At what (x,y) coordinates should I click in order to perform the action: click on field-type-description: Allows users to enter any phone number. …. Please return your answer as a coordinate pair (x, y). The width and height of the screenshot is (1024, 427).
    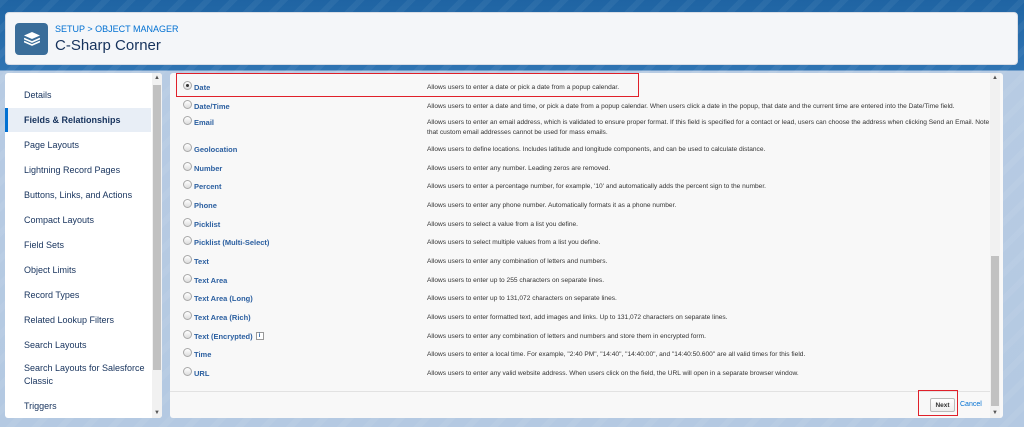
    Looking at the image, I should click on (552, 205).